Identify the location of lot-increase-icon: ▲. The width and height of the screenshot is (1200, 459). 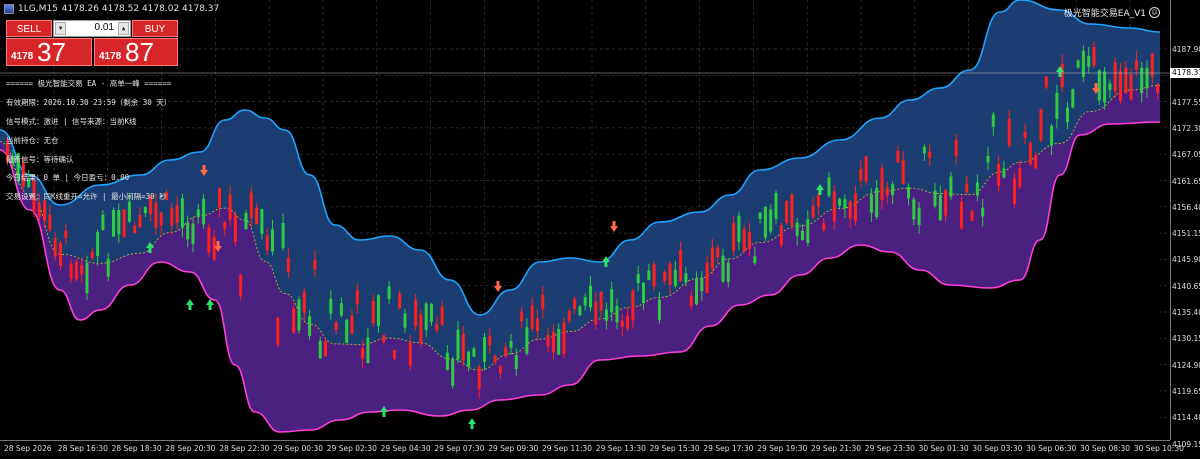
(123, 28).